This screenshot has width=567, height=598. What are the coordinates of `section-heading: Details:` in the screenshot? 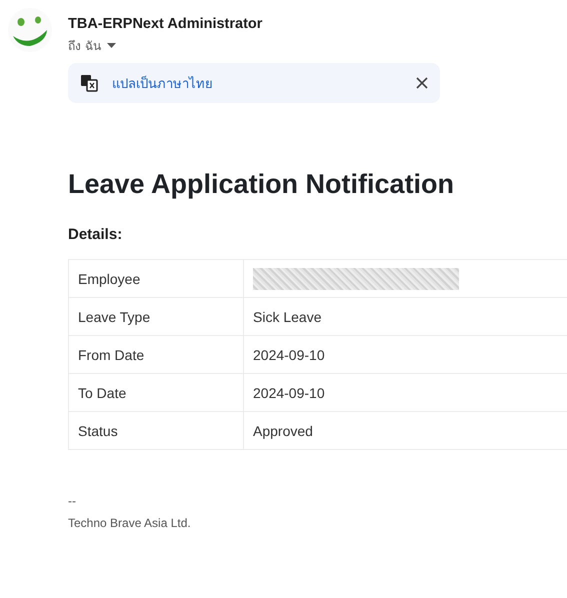 It's located at (96, 234).